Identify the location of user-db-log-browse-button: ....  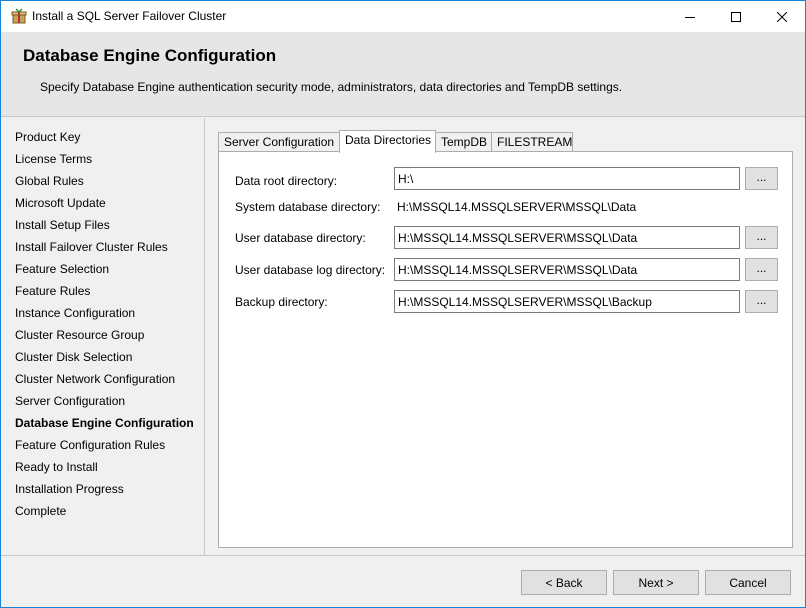
(761, 269).